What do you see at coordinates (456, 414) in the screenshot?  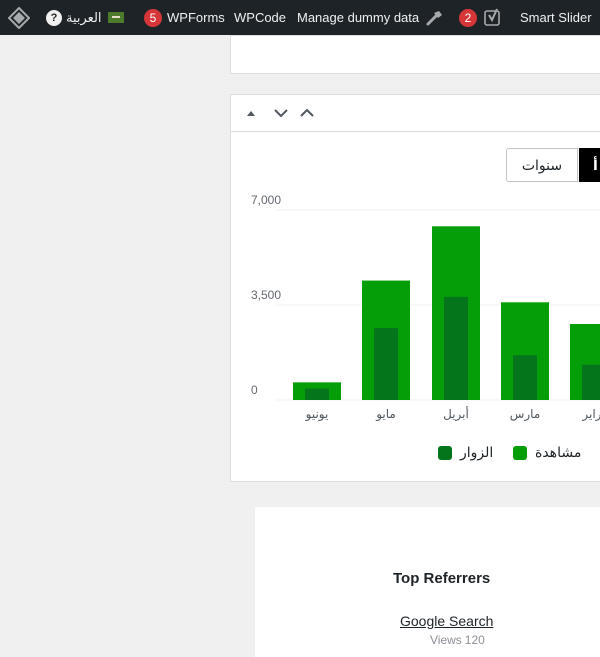 I see `x-tick-label: أبريل` at bounding box center [456, 414].